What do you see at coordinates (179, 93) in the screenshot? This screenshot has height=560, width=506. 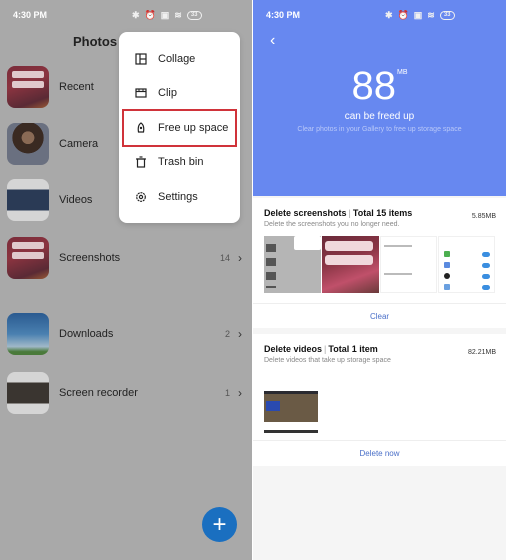 I see `menu-item-clip: Clip` at bounding box center [179, 93].